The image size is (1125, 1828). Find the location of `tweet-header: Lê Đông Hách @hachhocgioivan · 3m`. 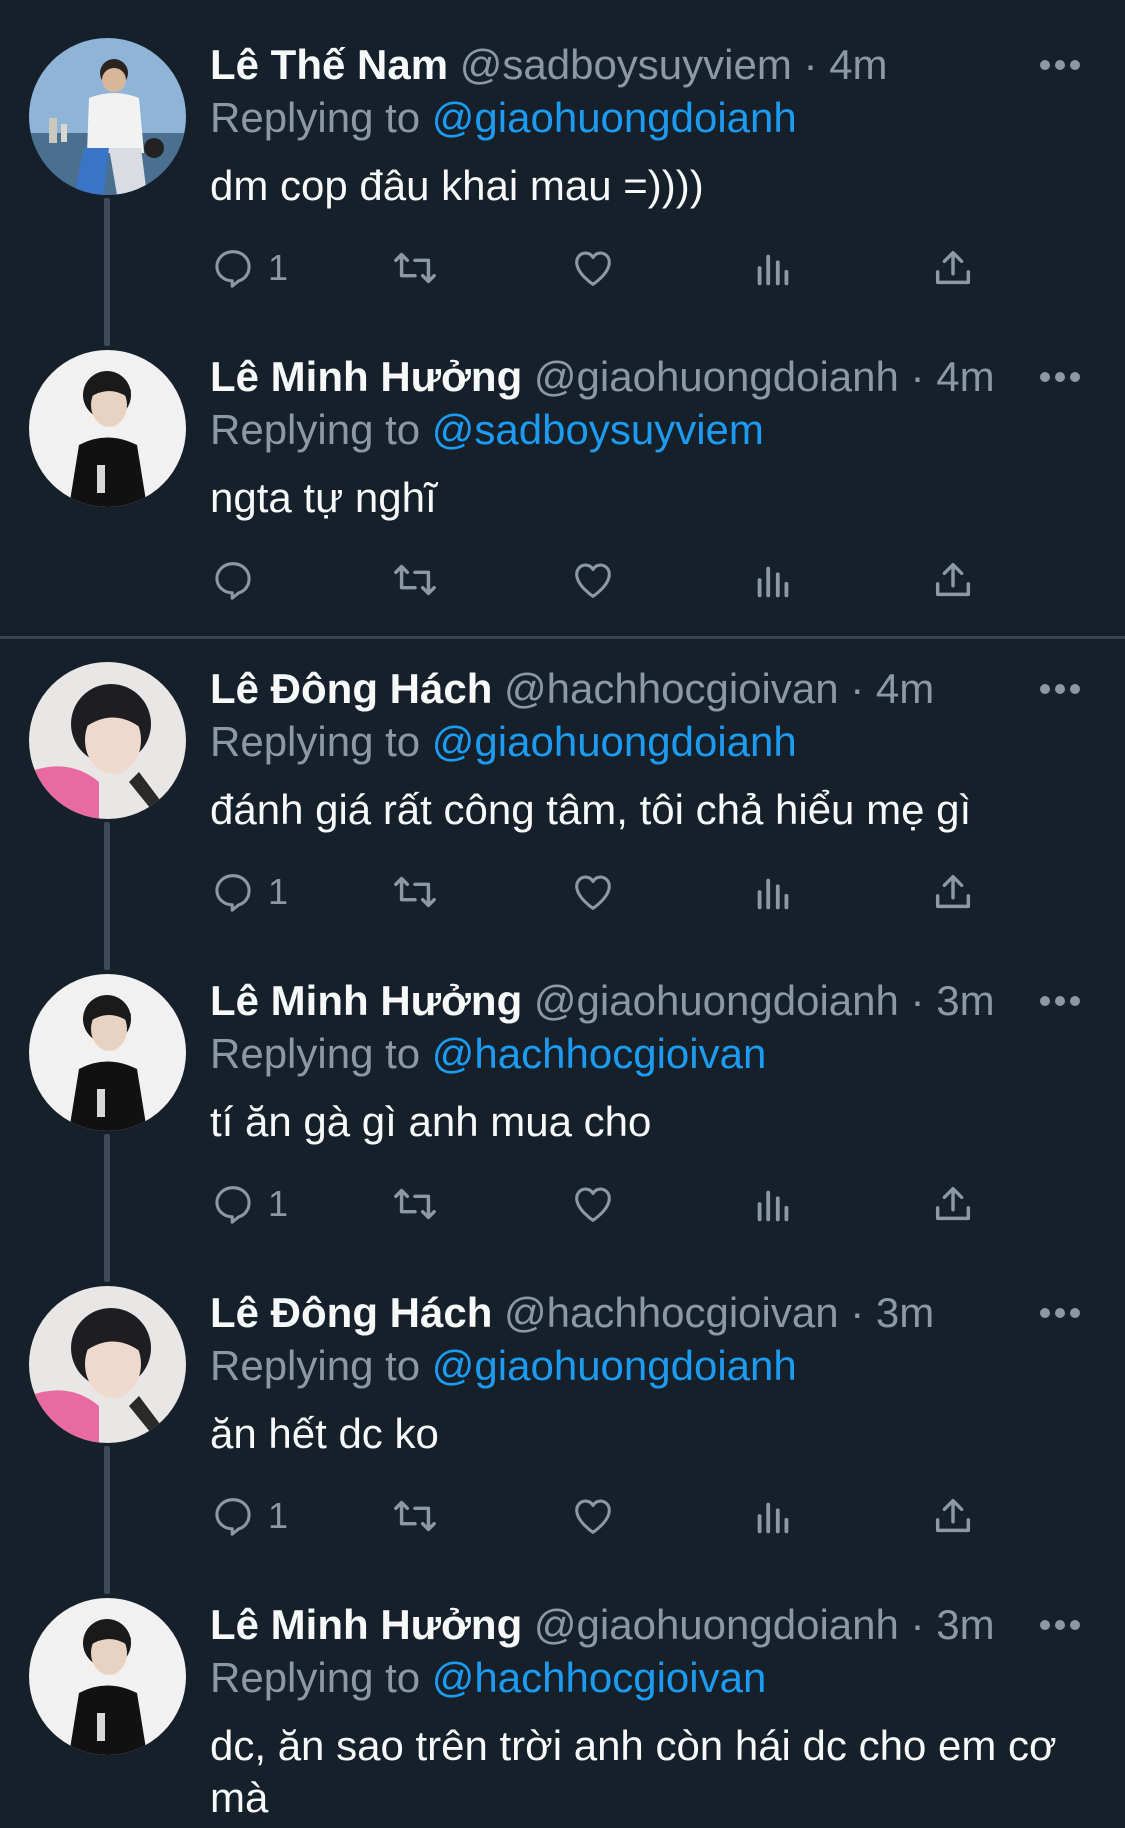

tweet-header: Lê Đông Hách @hachhocgioivan · 3m is located at coordinates (572, 1313).